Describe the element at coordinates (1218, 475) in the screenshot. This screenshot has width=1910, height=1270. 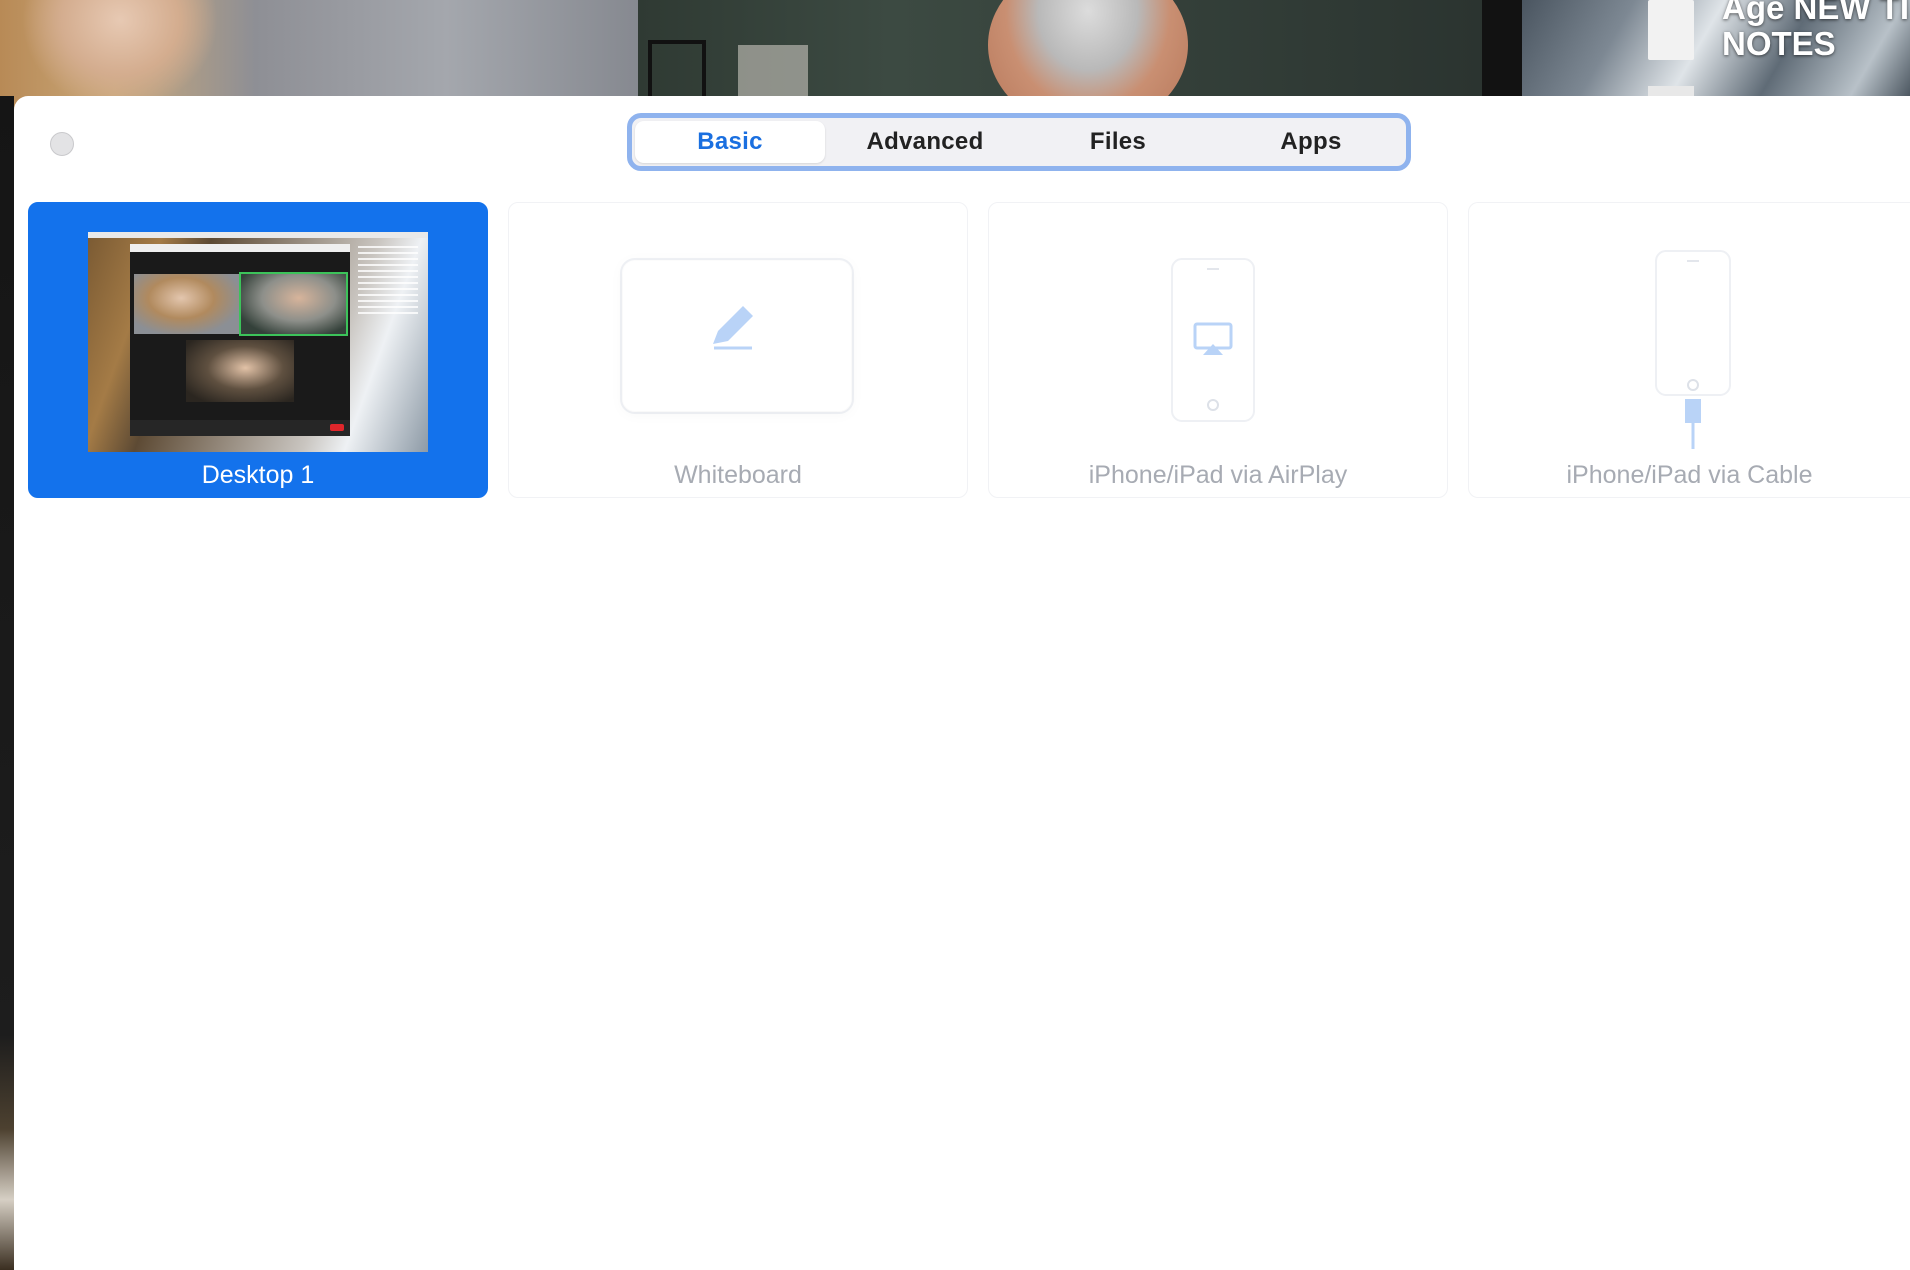
I see `share-option-label: iPhone/iPad via AirPlay` at that location.